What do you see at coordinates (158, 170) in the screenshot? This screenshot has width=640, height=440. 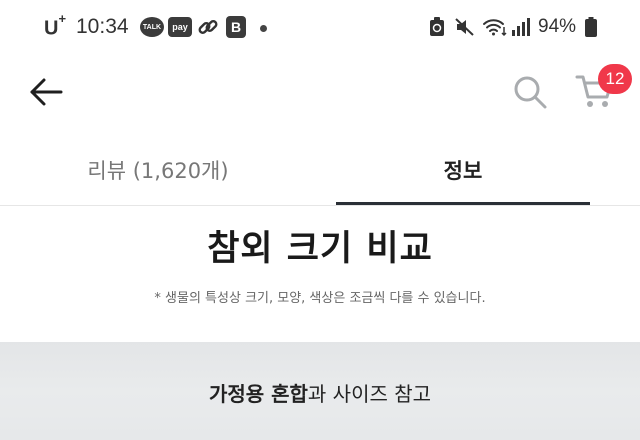 I see `tab-reviews: 리뷰 (1,620개)` at bounding box center [158, 170].